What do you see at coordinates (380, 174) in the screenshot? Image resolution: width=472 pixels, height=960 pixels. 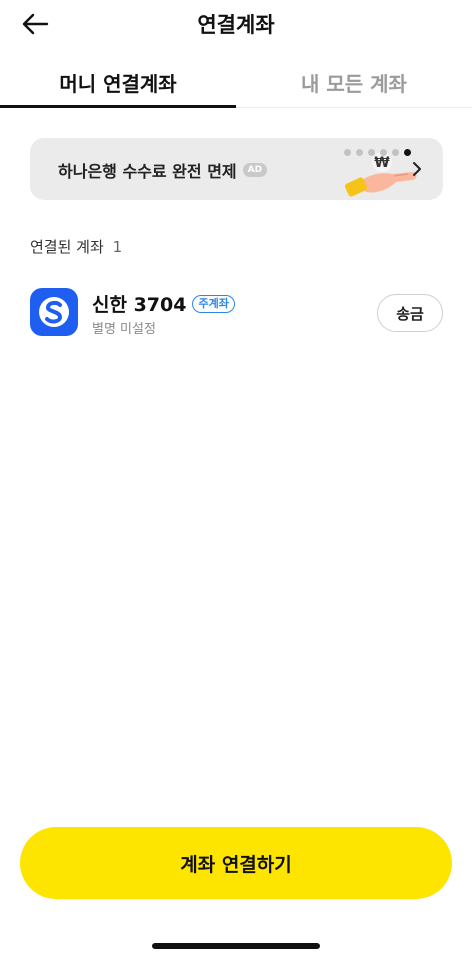 I see `hand-coin-won-icon: ₩` at bounding box center [380, 174].